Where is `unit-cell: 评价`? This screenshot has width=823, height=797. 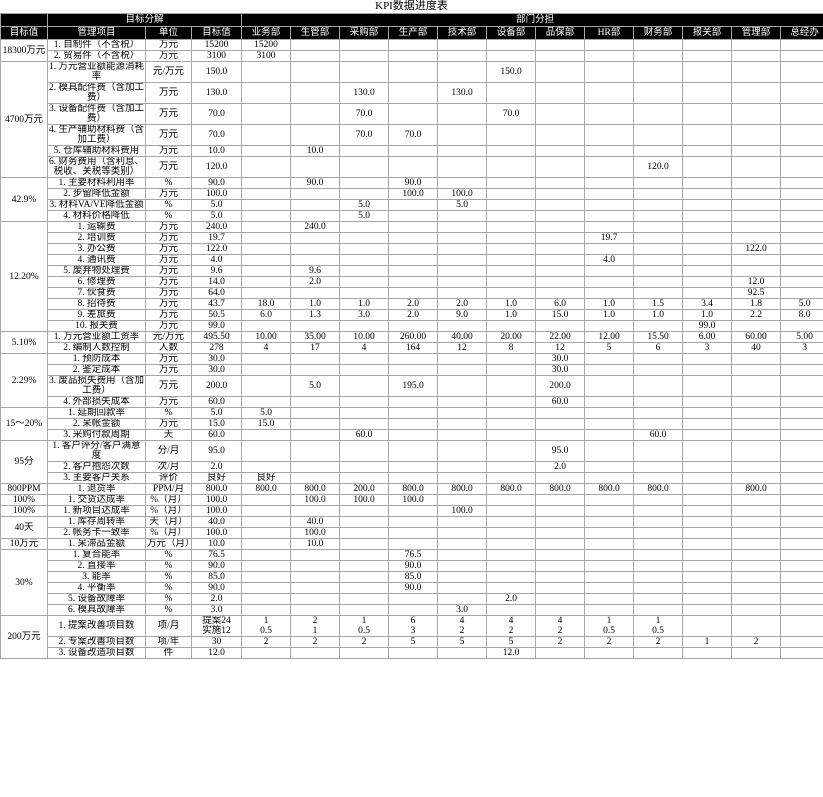 unit-cell: 评价 is located at coordinates (168, 478).